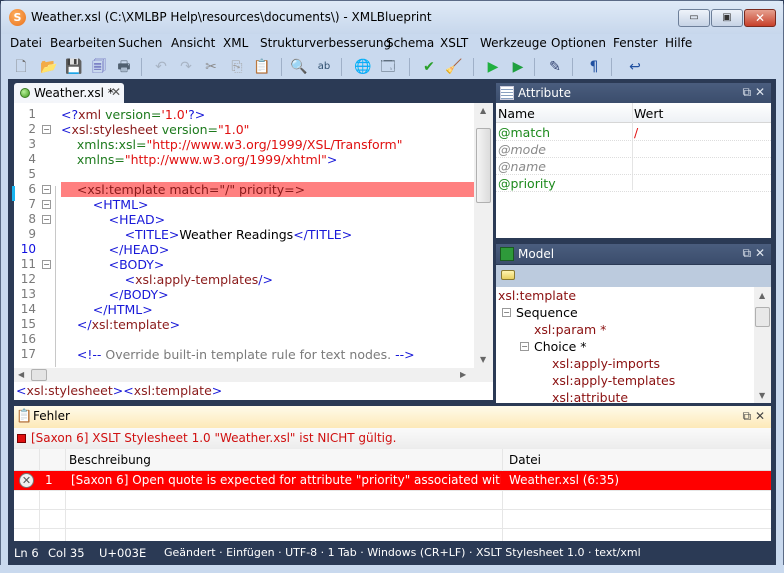 The width and height of the screenshot is (784, 573). I want to click on breadcrumb-part: xsl:stylesheet, so click(69, 390).